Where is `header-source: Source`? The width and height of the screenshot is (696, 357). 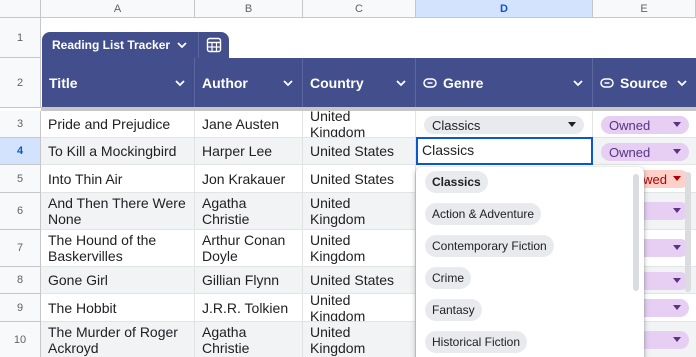
header-source: Source is located at coordinates (644, 82).